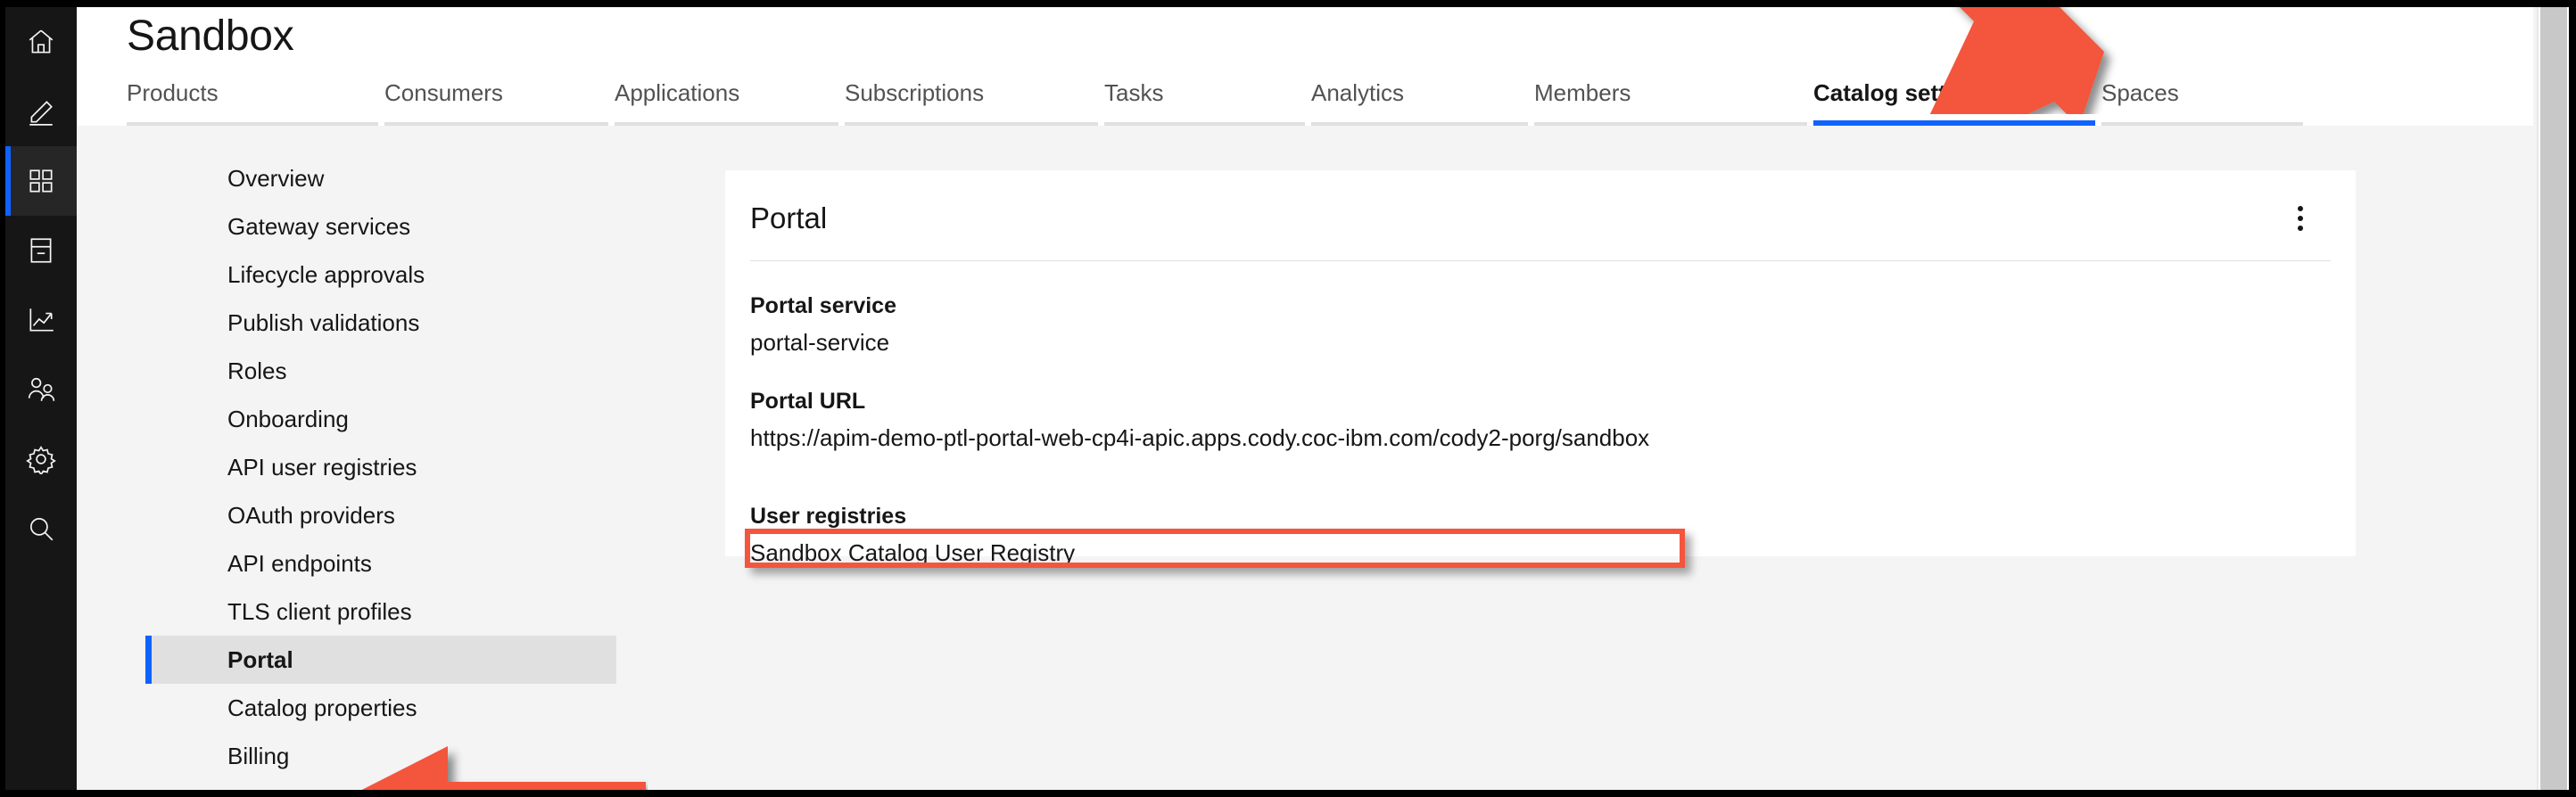 This screenshot has width=2576, height=797. I want to click on global-left-rail, so click(41, 398).